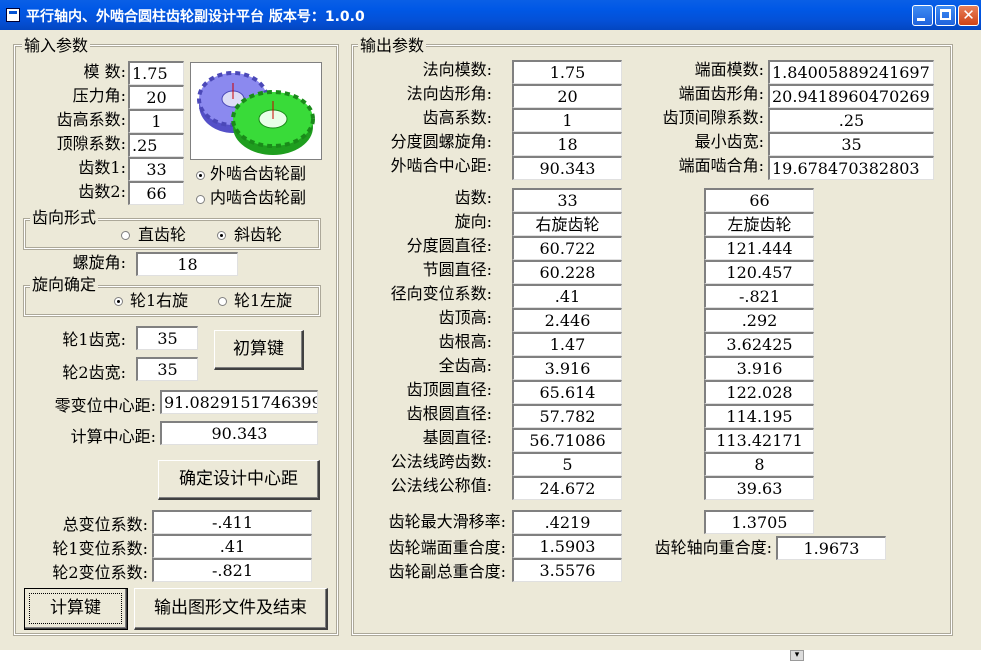  I want to click on out-helix-label: 分度圆螺旋角:, so click(441, 141).